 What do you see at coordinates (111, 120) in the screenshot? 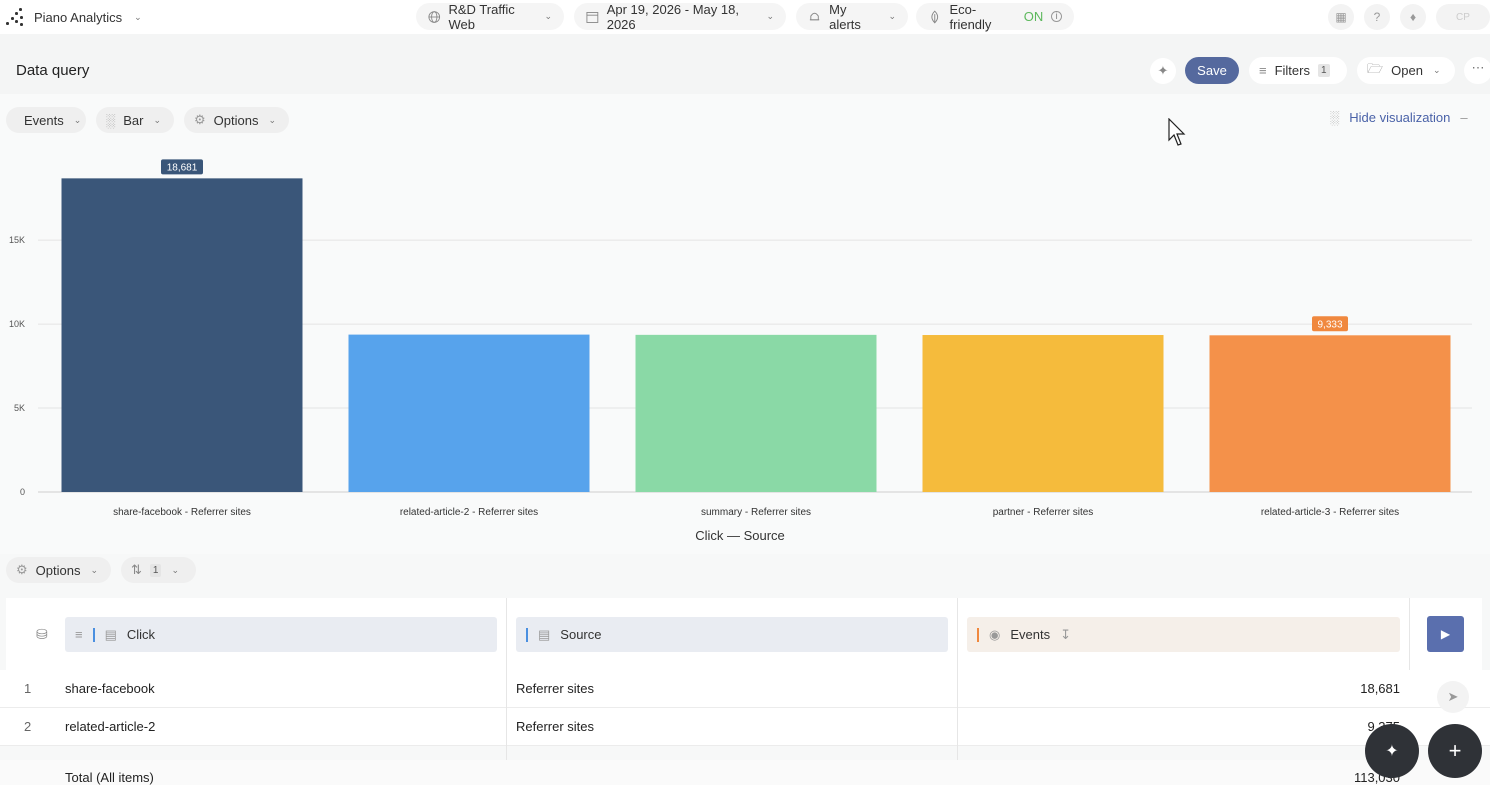
I see `bar-chart-icon: ░` at bounding box center [111, 120].